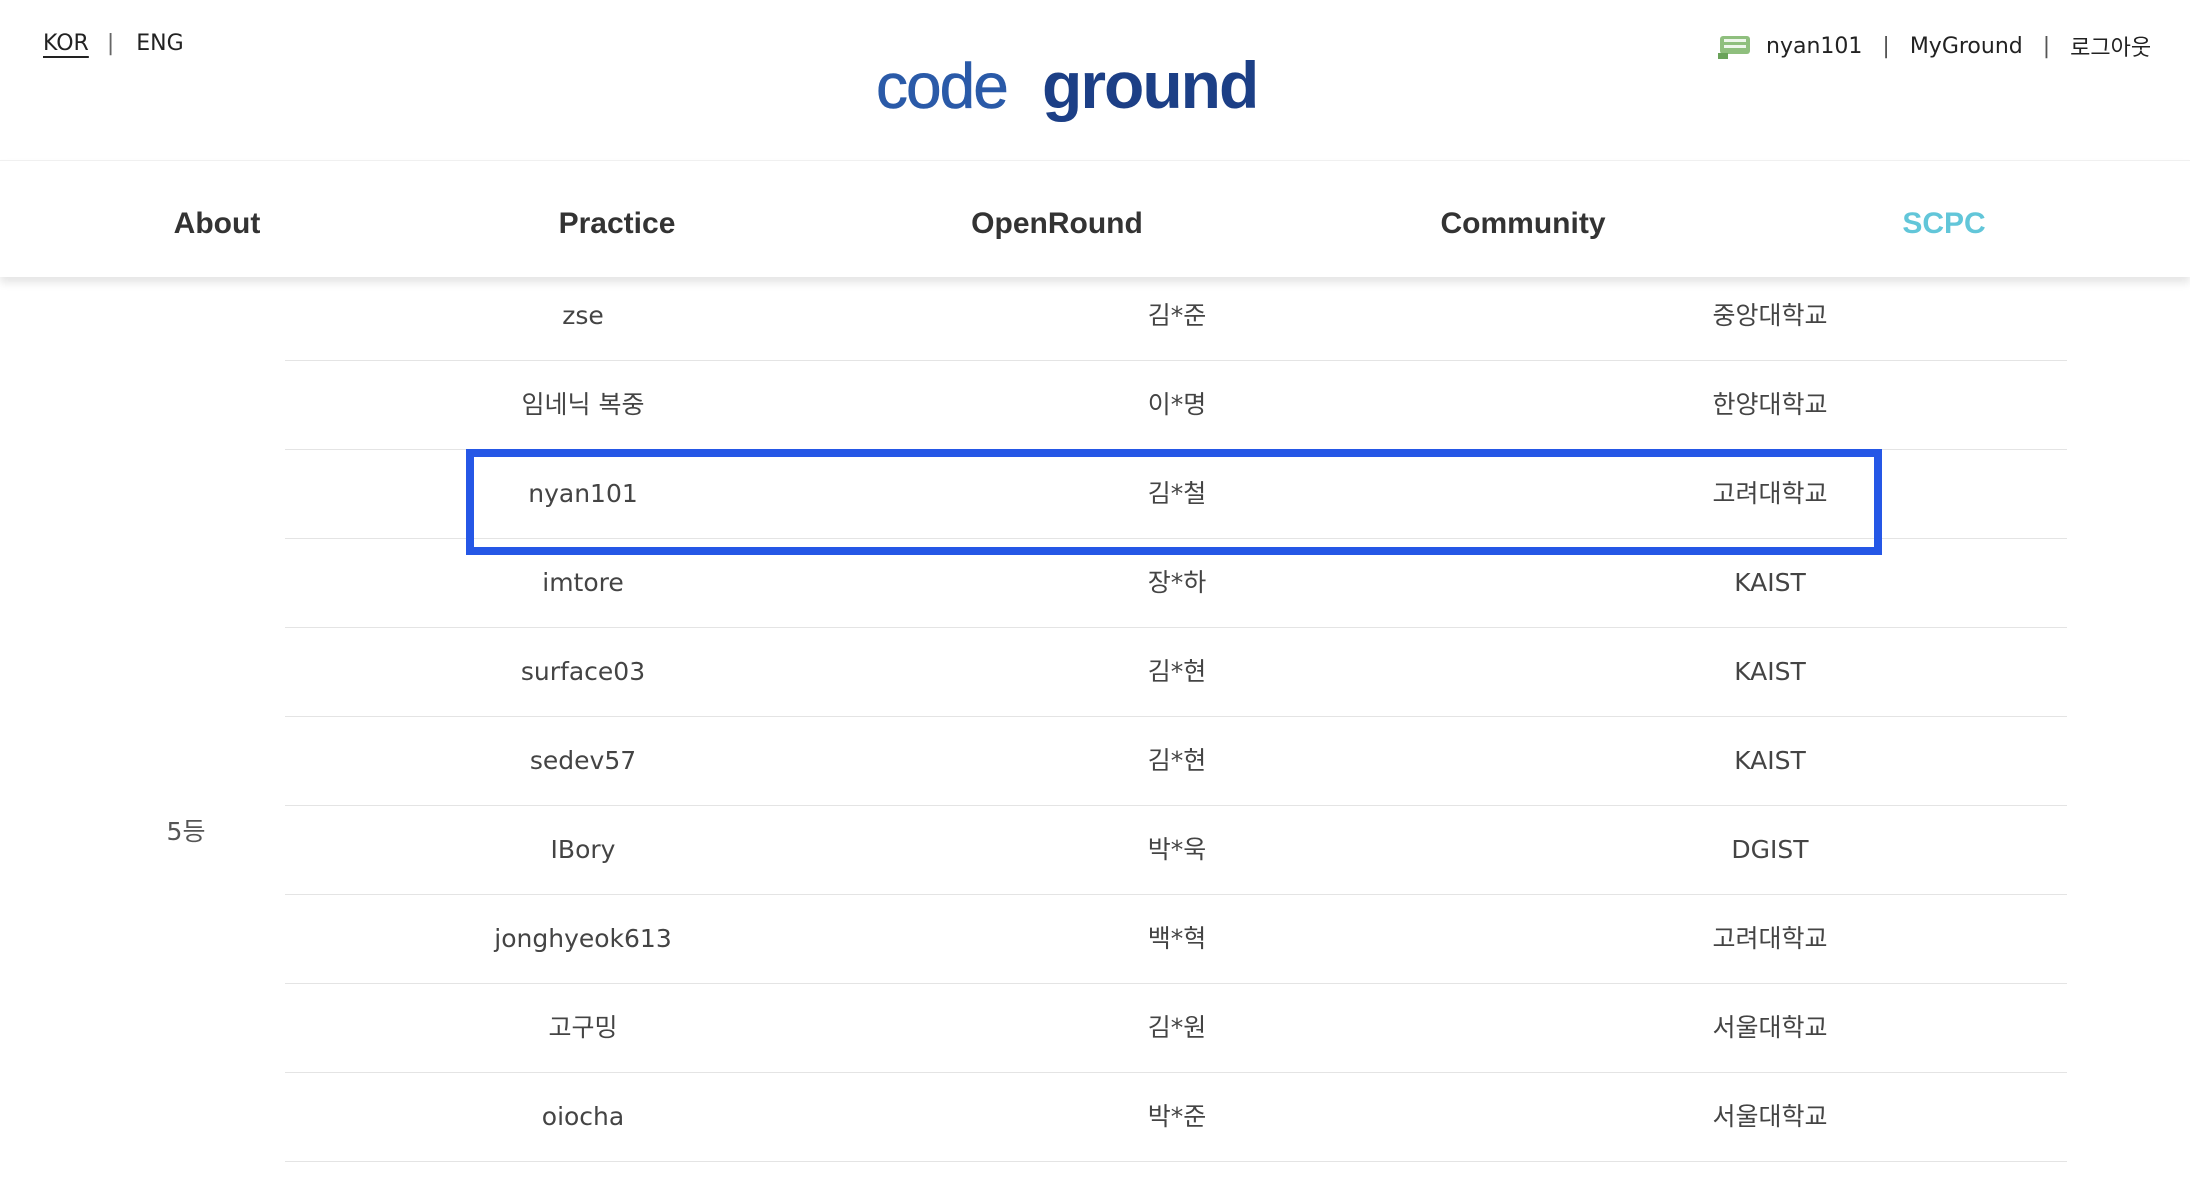  Describe the element at coordinates (217, 224) in the screenshot. I see `nav-item-about: About` at that location.